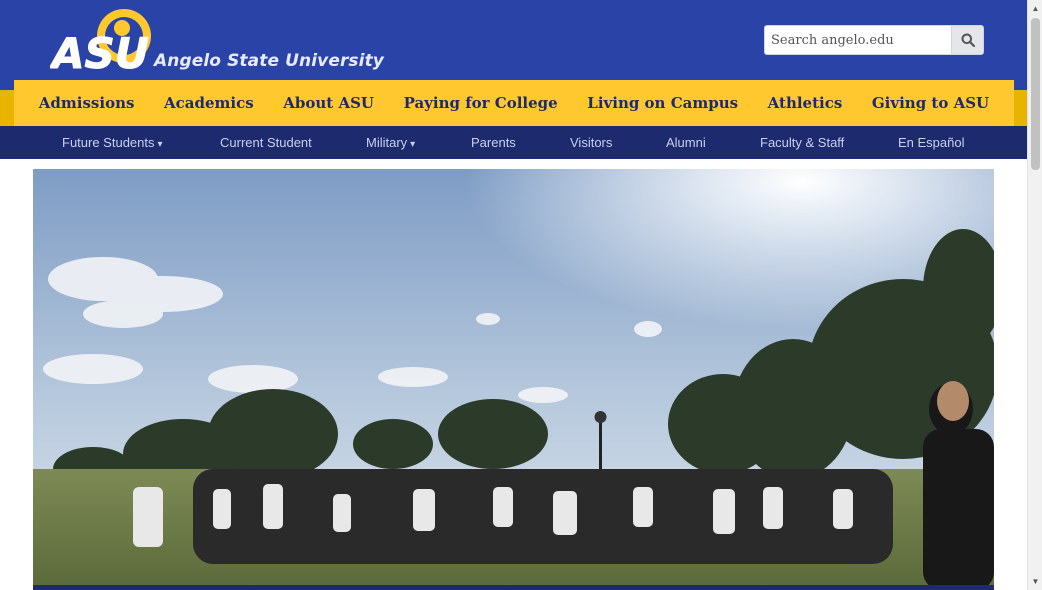 Image resolution: width=1042 pixels, height=590 pixels. I want to click on scroll-thumb, so click(1035, 94).